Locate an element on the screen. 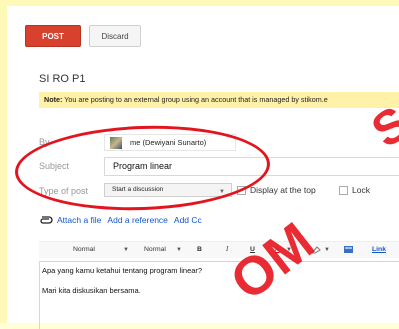  highlight-icon is located at coordinates (316, 249).